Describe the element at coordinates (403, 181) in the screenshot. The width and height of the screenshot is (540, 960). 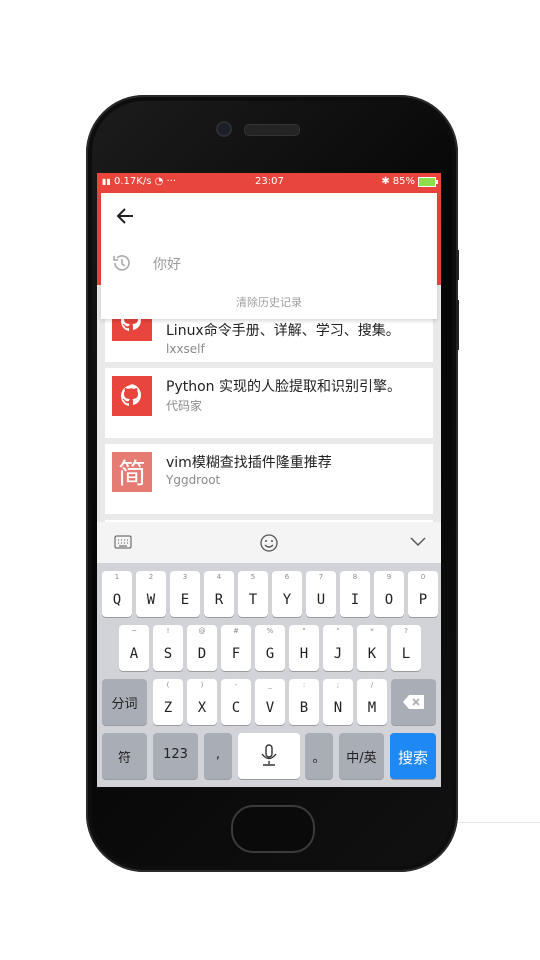
I see `battery-percent: 85%` at that location.